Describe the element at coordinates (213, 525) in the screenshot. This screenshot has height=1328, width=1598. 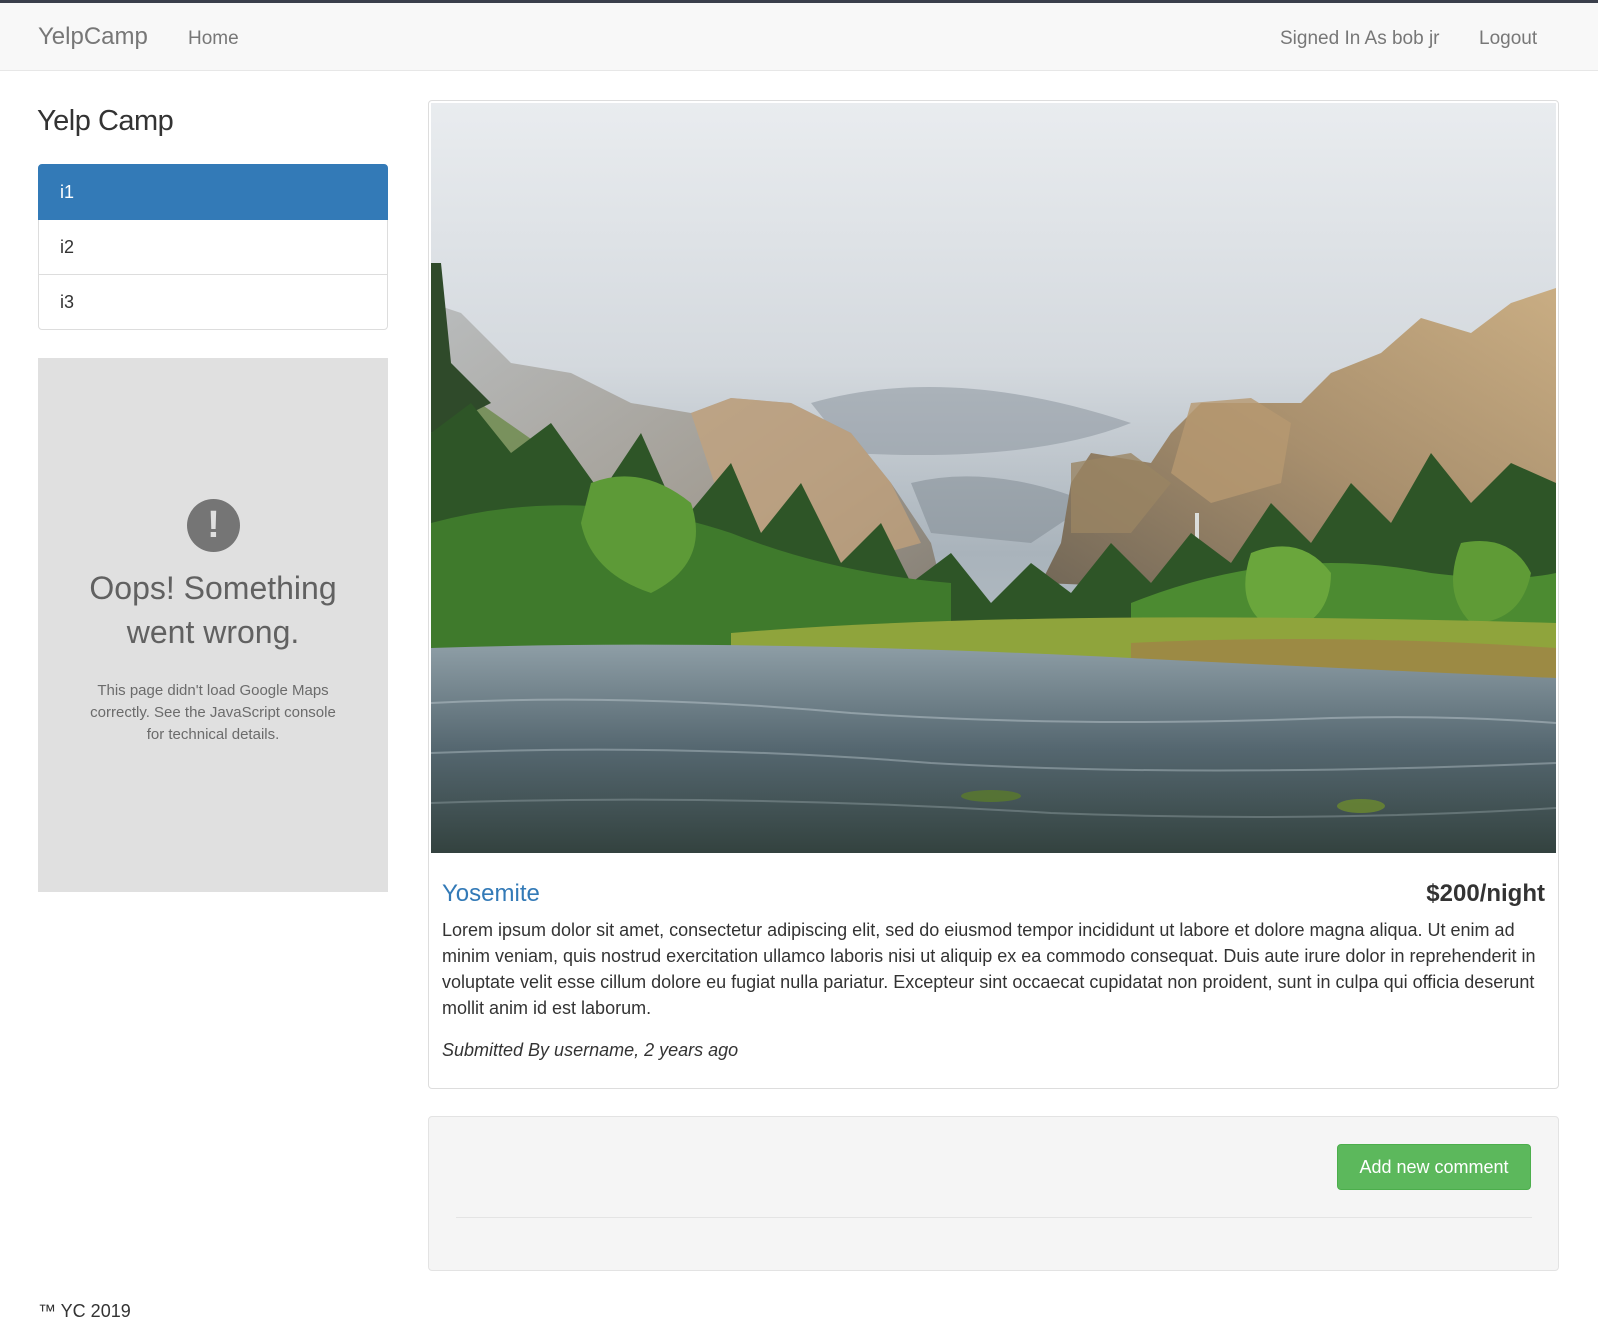
I see `exclamation-icon: !` at that location.